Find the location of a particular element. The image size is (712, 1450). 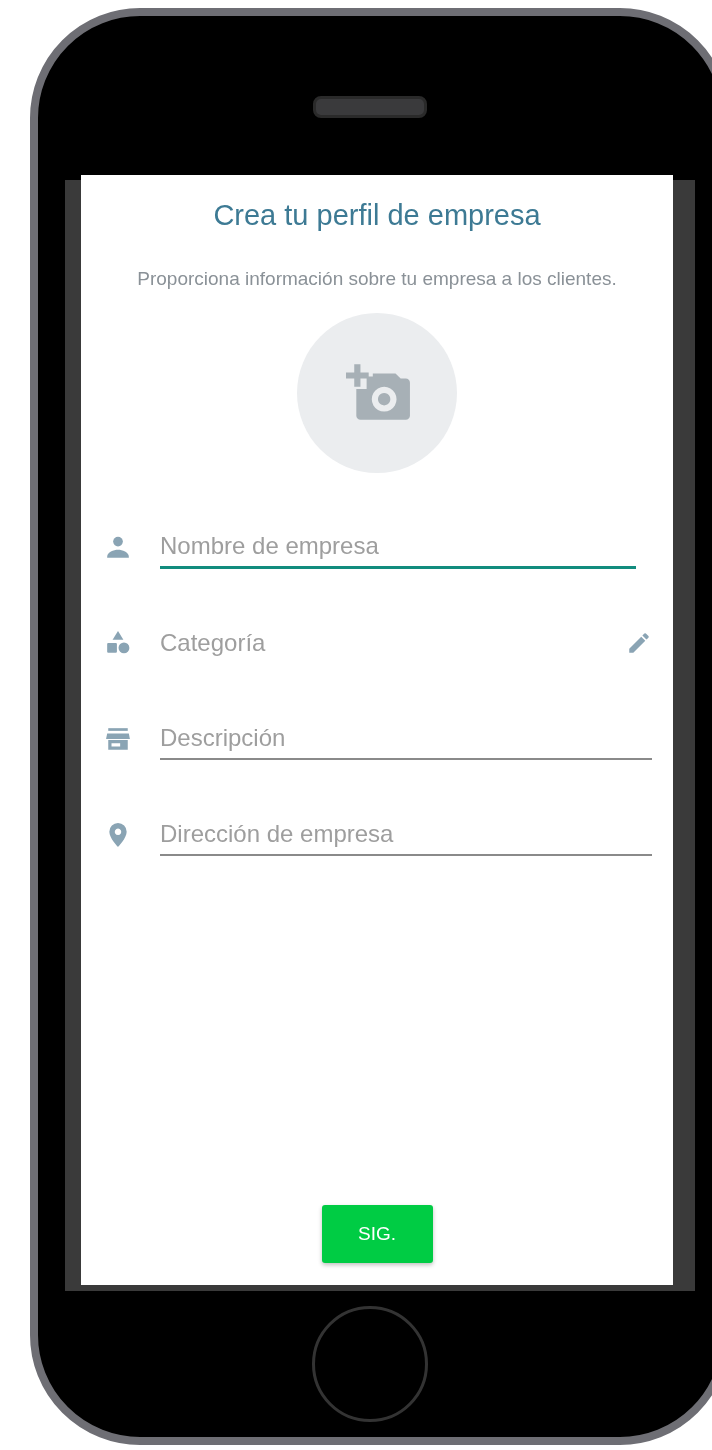

edit-icon is located at coordinates (639, 643).